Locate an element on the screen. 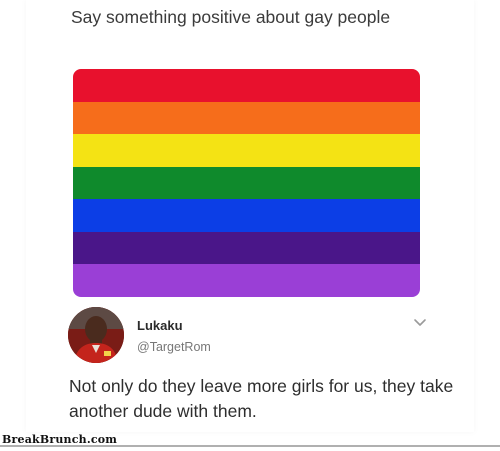 This screenshot has height=451, width=500. author-name: Lukaku is located at coordinates (160, 325).